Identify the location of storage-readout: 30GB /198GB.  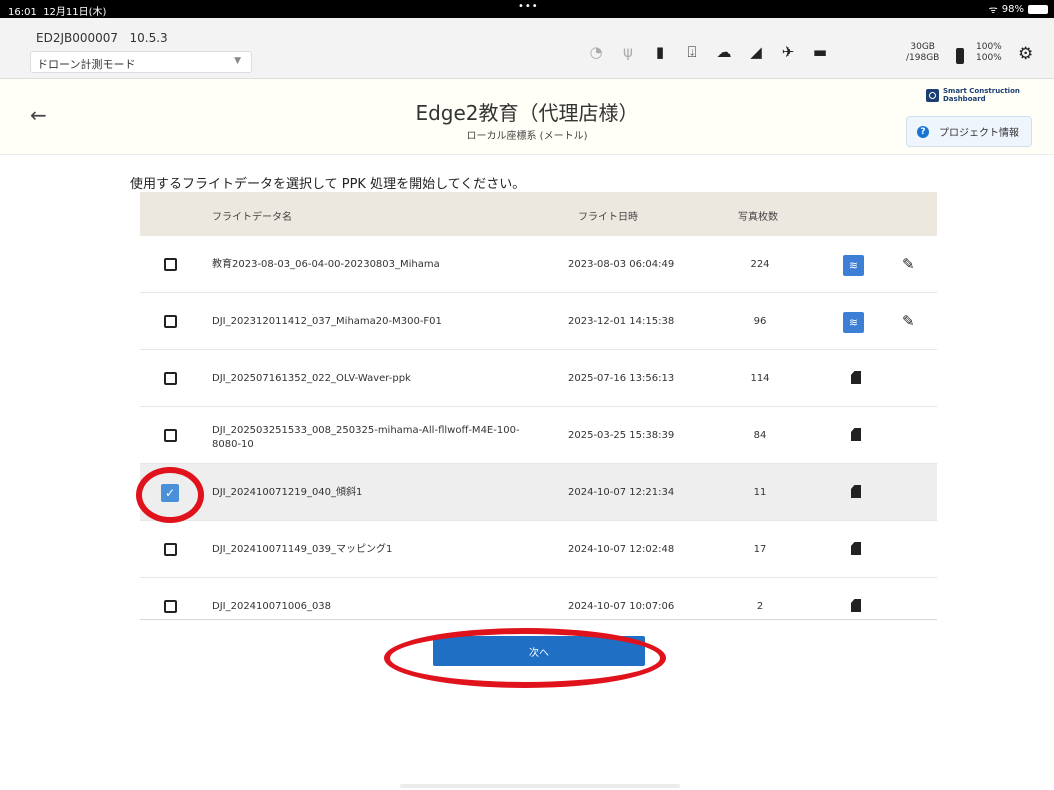
(923, 52).